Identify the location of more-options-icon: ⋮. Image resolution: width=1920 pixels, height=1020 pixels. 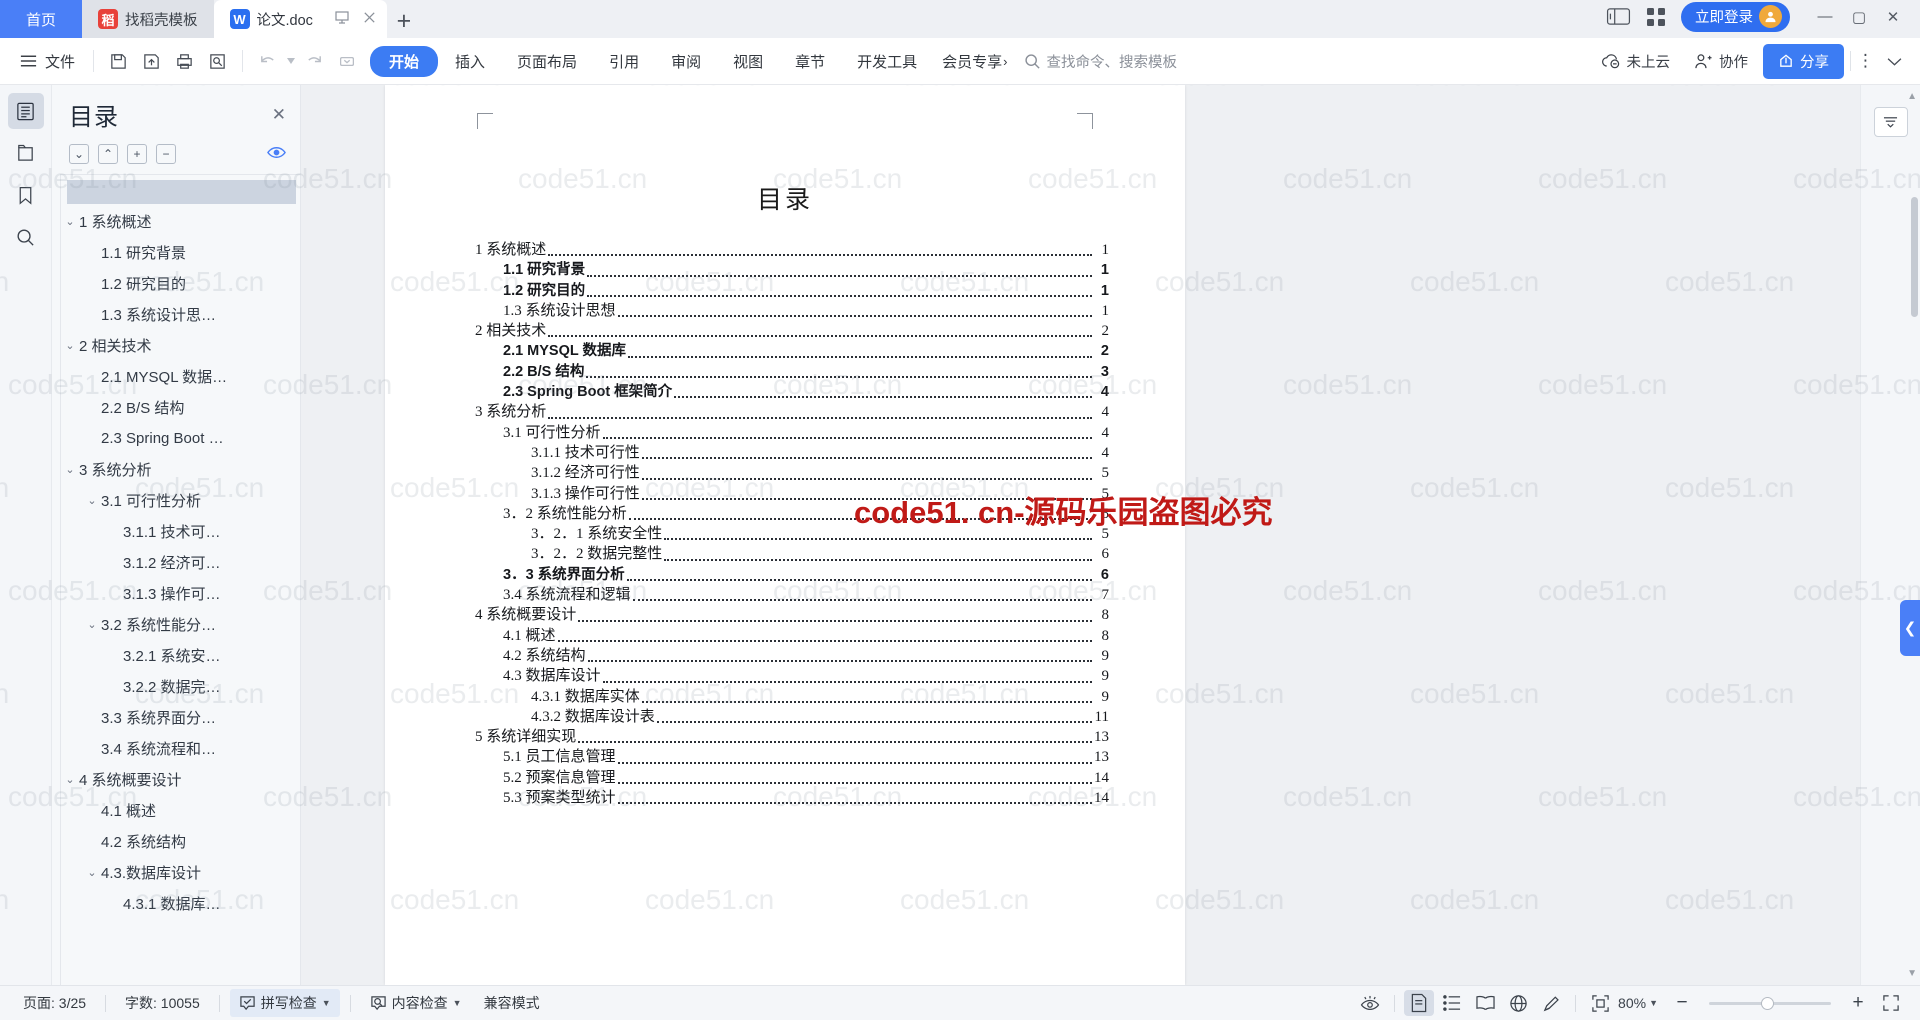
(1865, 61).